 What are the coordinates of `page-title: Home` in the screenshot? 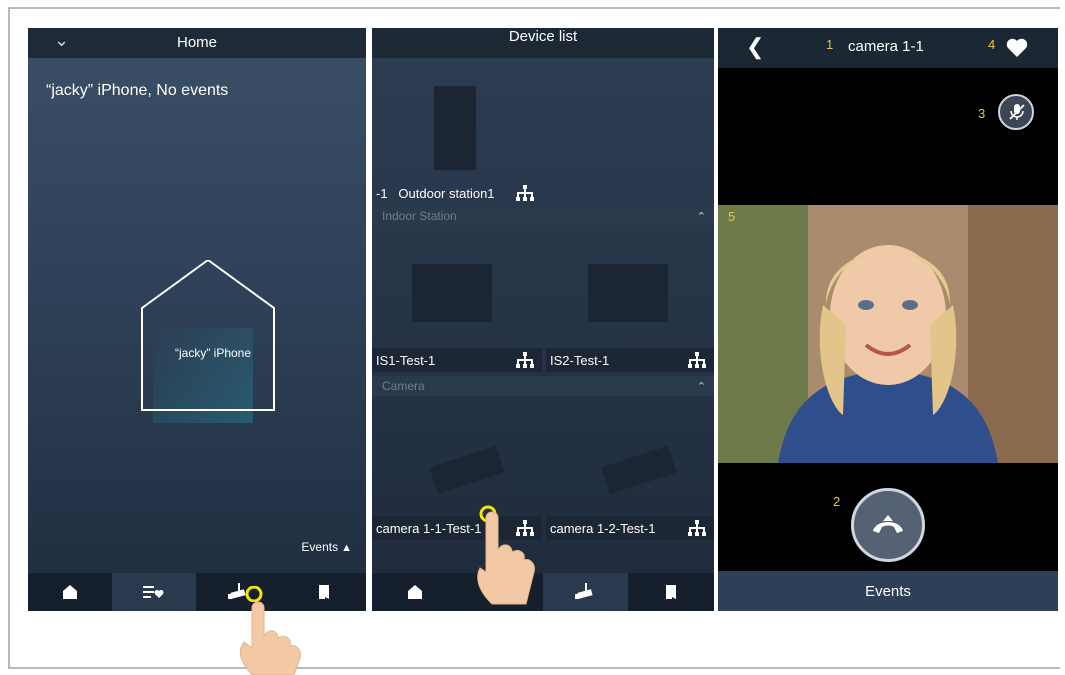 It's located at (196, 42).